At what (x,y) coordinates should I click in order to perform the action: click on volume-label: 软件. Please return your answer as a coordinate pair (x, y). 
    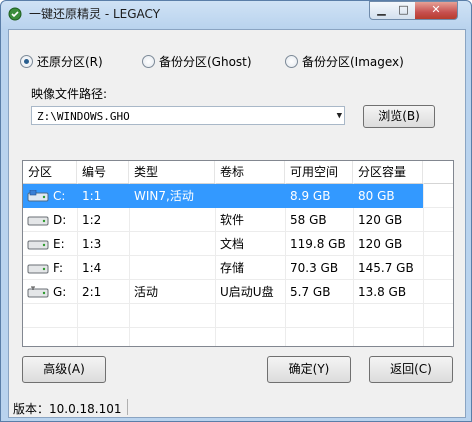
    Looking at the image, I should click on (232, 220).